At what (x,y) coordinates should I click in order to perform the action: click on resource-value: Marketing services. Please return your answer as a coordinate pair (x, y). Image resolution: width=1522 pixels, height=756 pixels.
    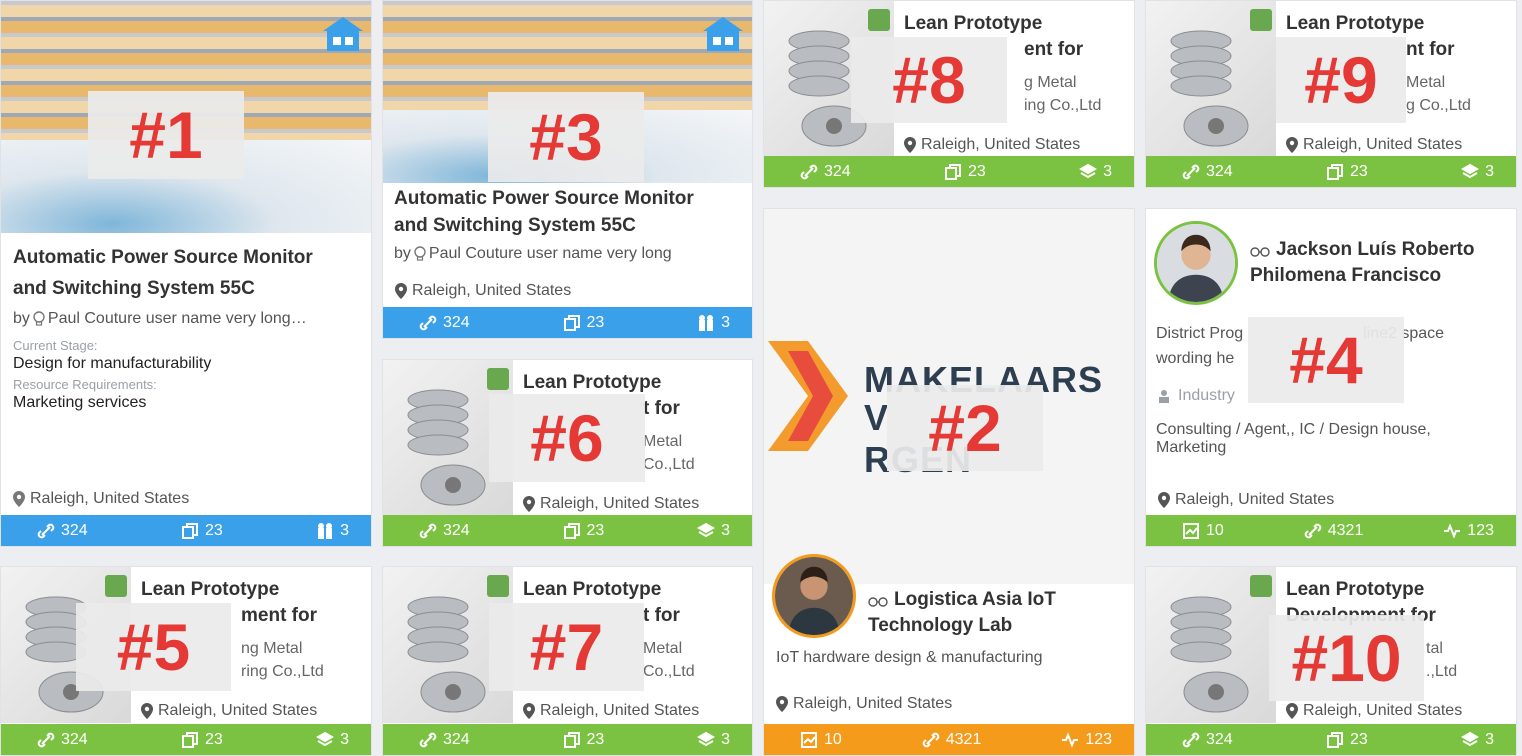
    Looking at the image, I should click on (80, 402).